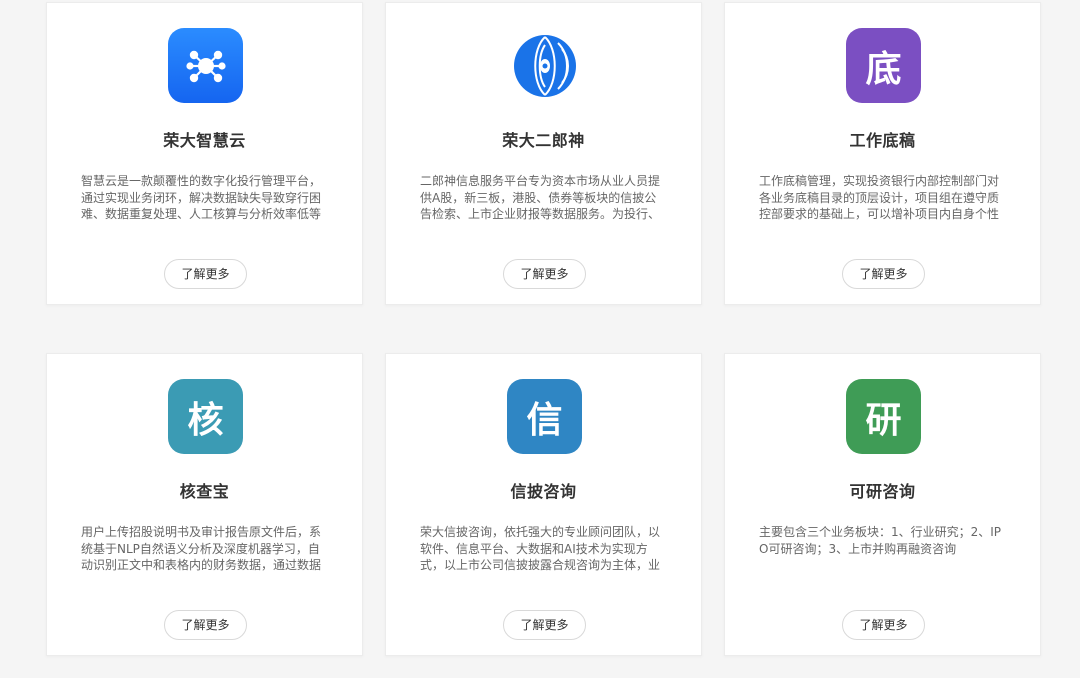 Image resolution: width=1080 pixels, height=678 pixels. Describe the element at coordinates (204, 140) in the screenshot. I see `card-title: 荣大智慧云` at that location.